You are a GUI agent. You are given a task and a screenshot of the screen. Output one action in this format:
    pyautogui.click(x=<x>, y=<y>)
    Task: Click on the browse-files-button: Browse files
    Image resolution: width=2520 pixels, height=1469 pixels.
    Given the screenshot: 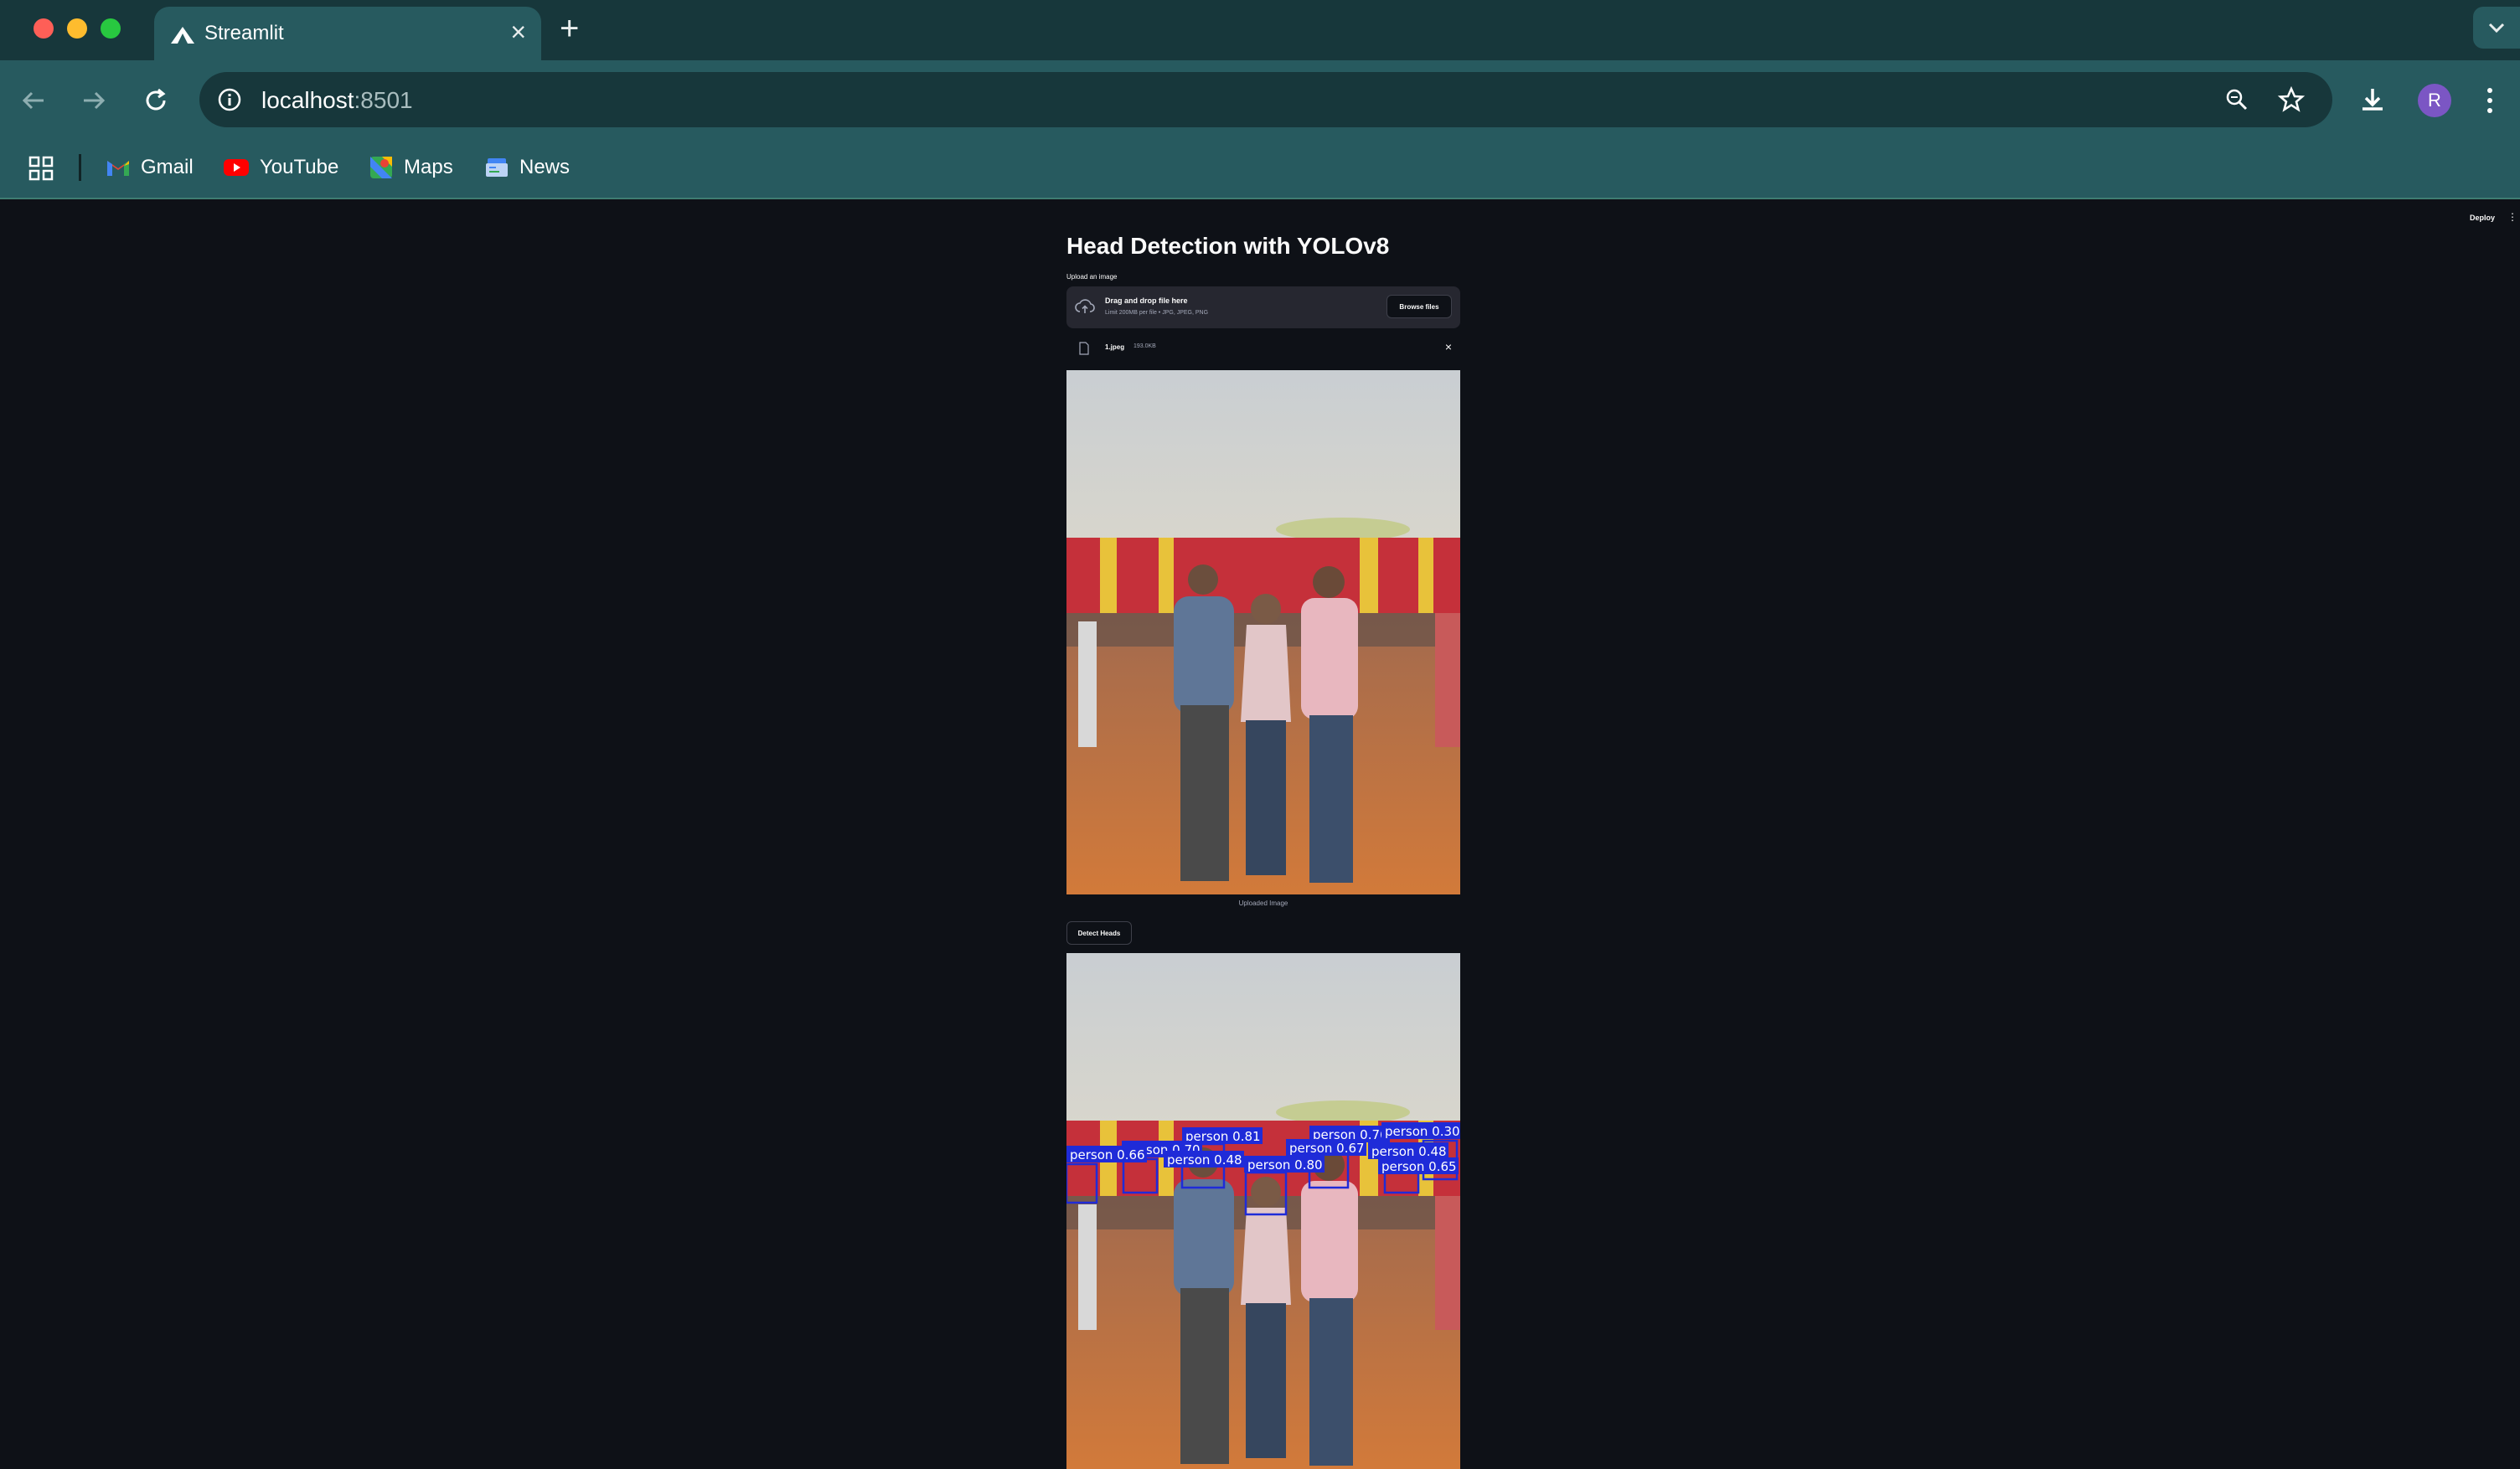 What is the action you would take?
    pyautogui.click(x=1419, y=306)
    